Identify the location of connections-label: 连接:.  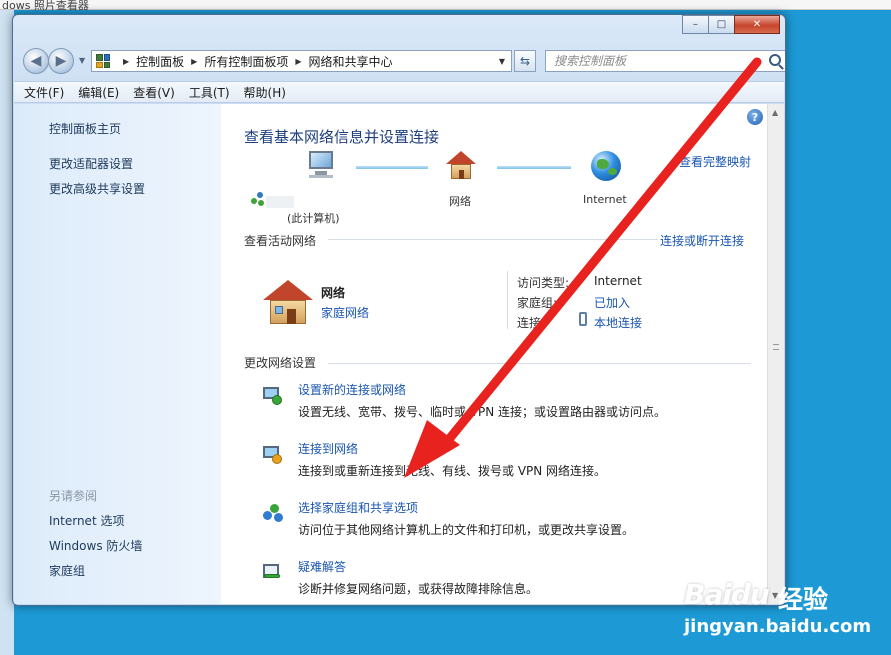
(531, 323).